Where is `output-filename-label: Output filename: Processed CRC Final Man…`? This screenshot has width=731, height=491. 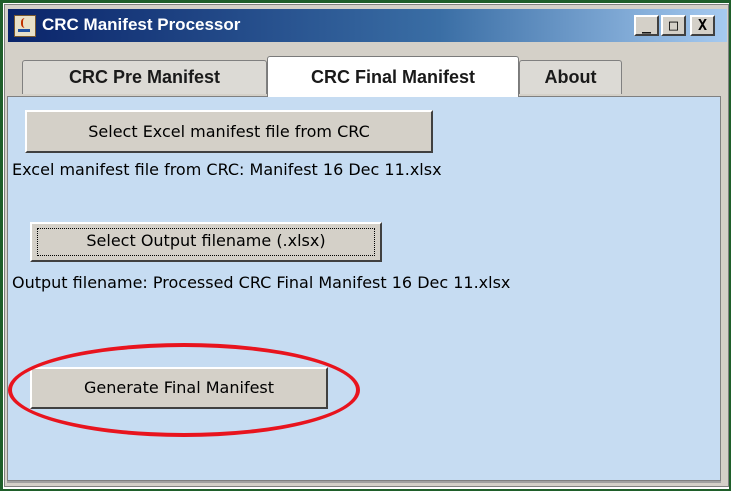
output-filename-label: Output filename: Processed CRC Final Man… is located at coordinates (261, 282).